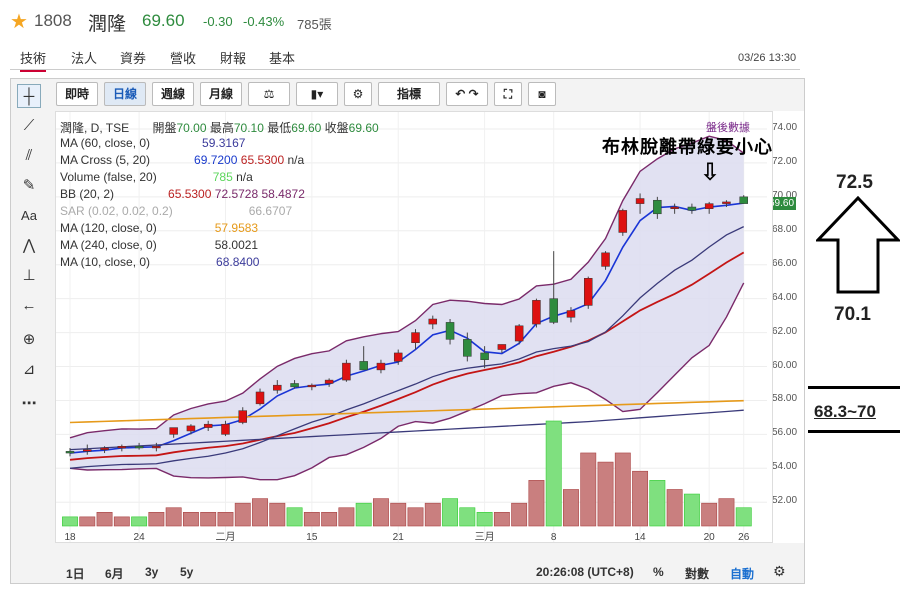  I want to click on clock: 20:26:08 (UTC+8), so click(585, 572).